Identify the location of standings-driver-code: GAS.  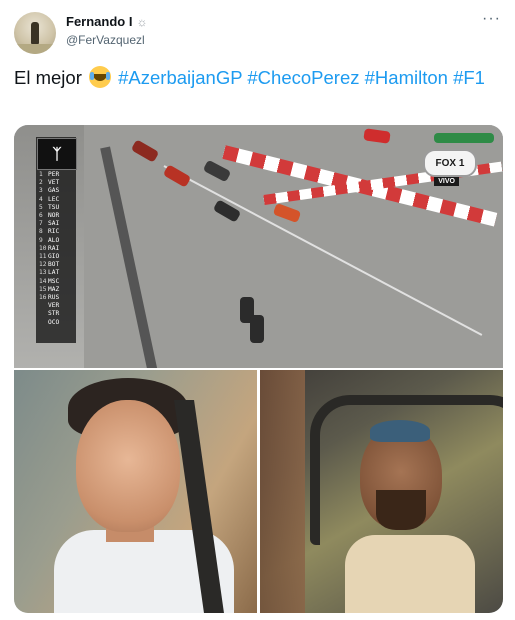
(54, 191).